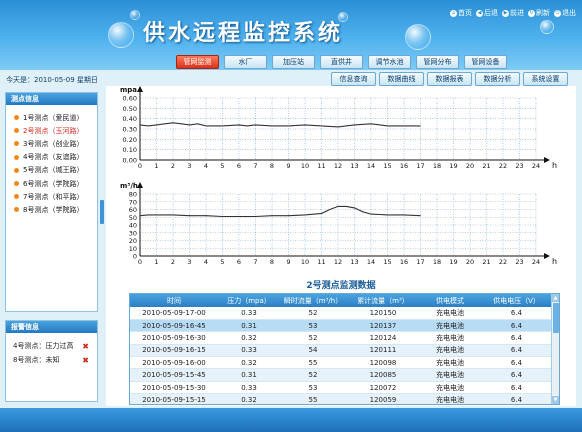 This screenshot has width=582, height=432. Describe the element at coordinates (341, 313) in the screenshot. I see `table-row: 2010-05-09-17-00 0.33 52 120150 充电电池 6.4` at that location.